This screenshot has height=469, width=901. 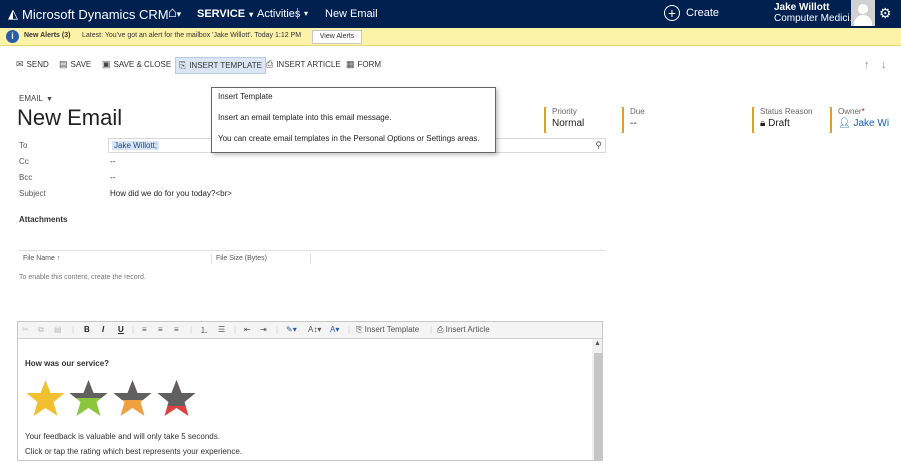 What do you see at coordinates (20, 64) in the screenshot?
I see `send-icon: ✉` at bounding box center [20, 64].